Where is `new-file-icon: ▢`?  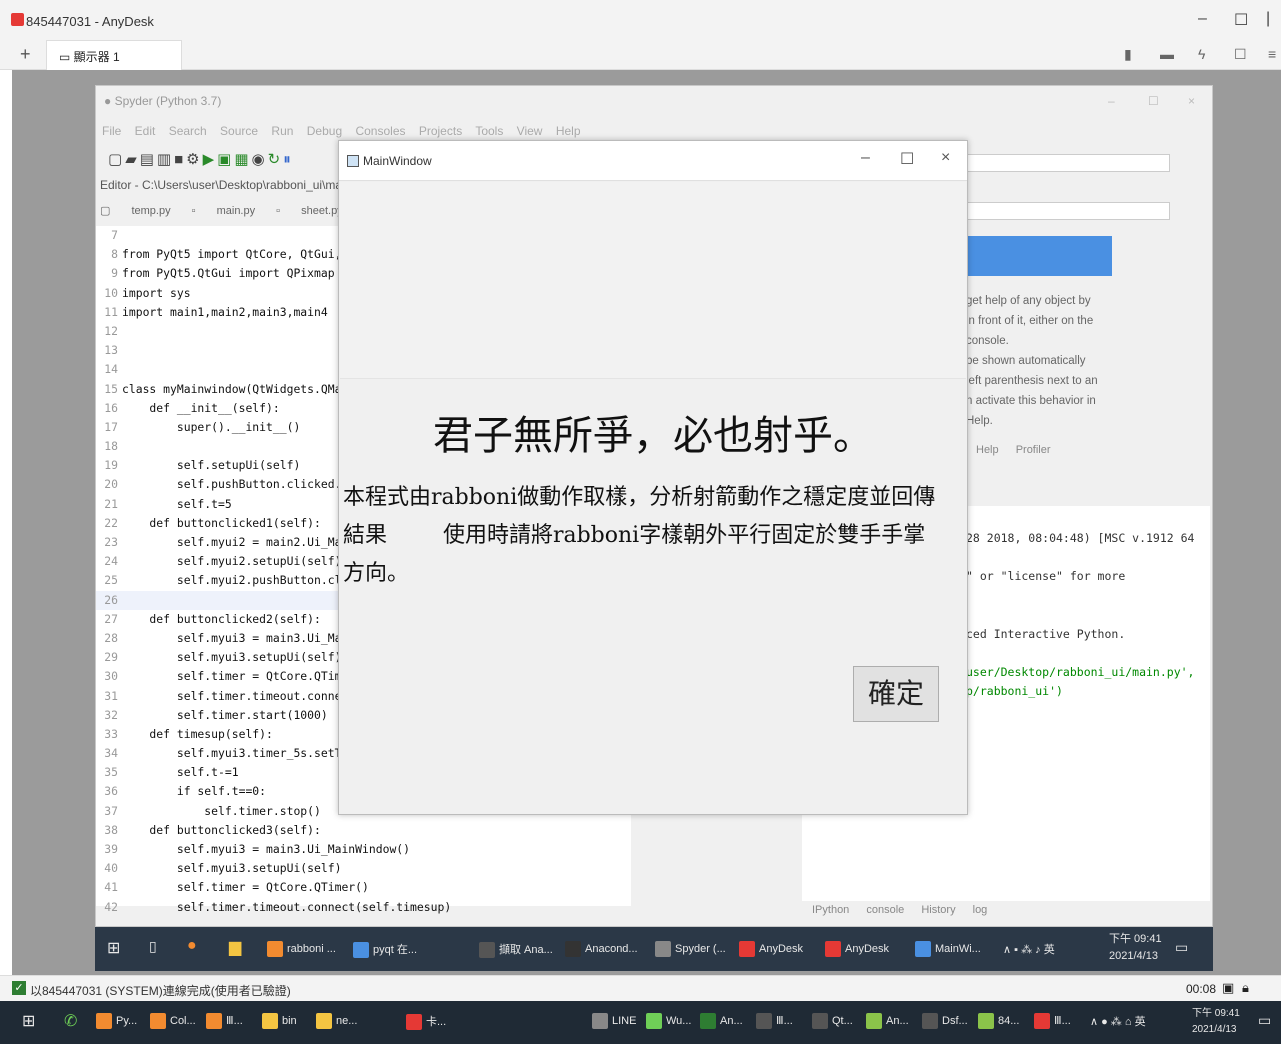 new-file-icon: ▢ is located at coordinates (116, 159).